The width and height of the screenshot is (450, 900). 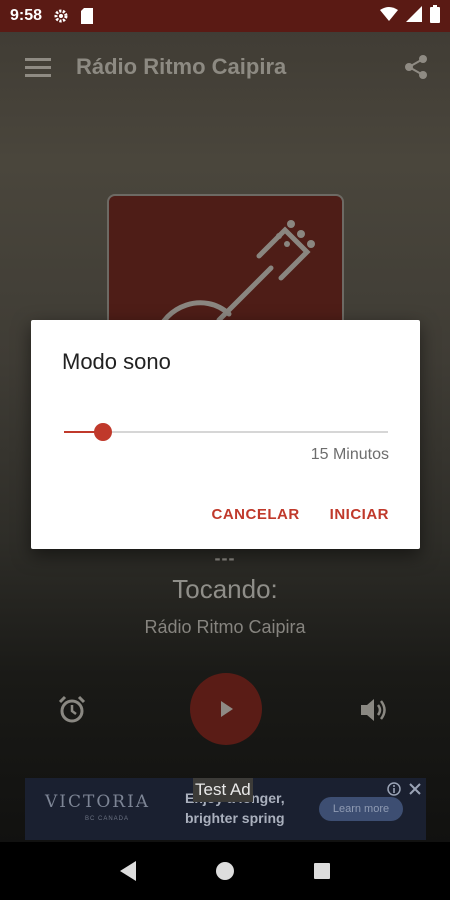 What do you see at coordinates (87, 16) in the screenshot?
I see `sd-card-icon` at bounding box center [87, 16].